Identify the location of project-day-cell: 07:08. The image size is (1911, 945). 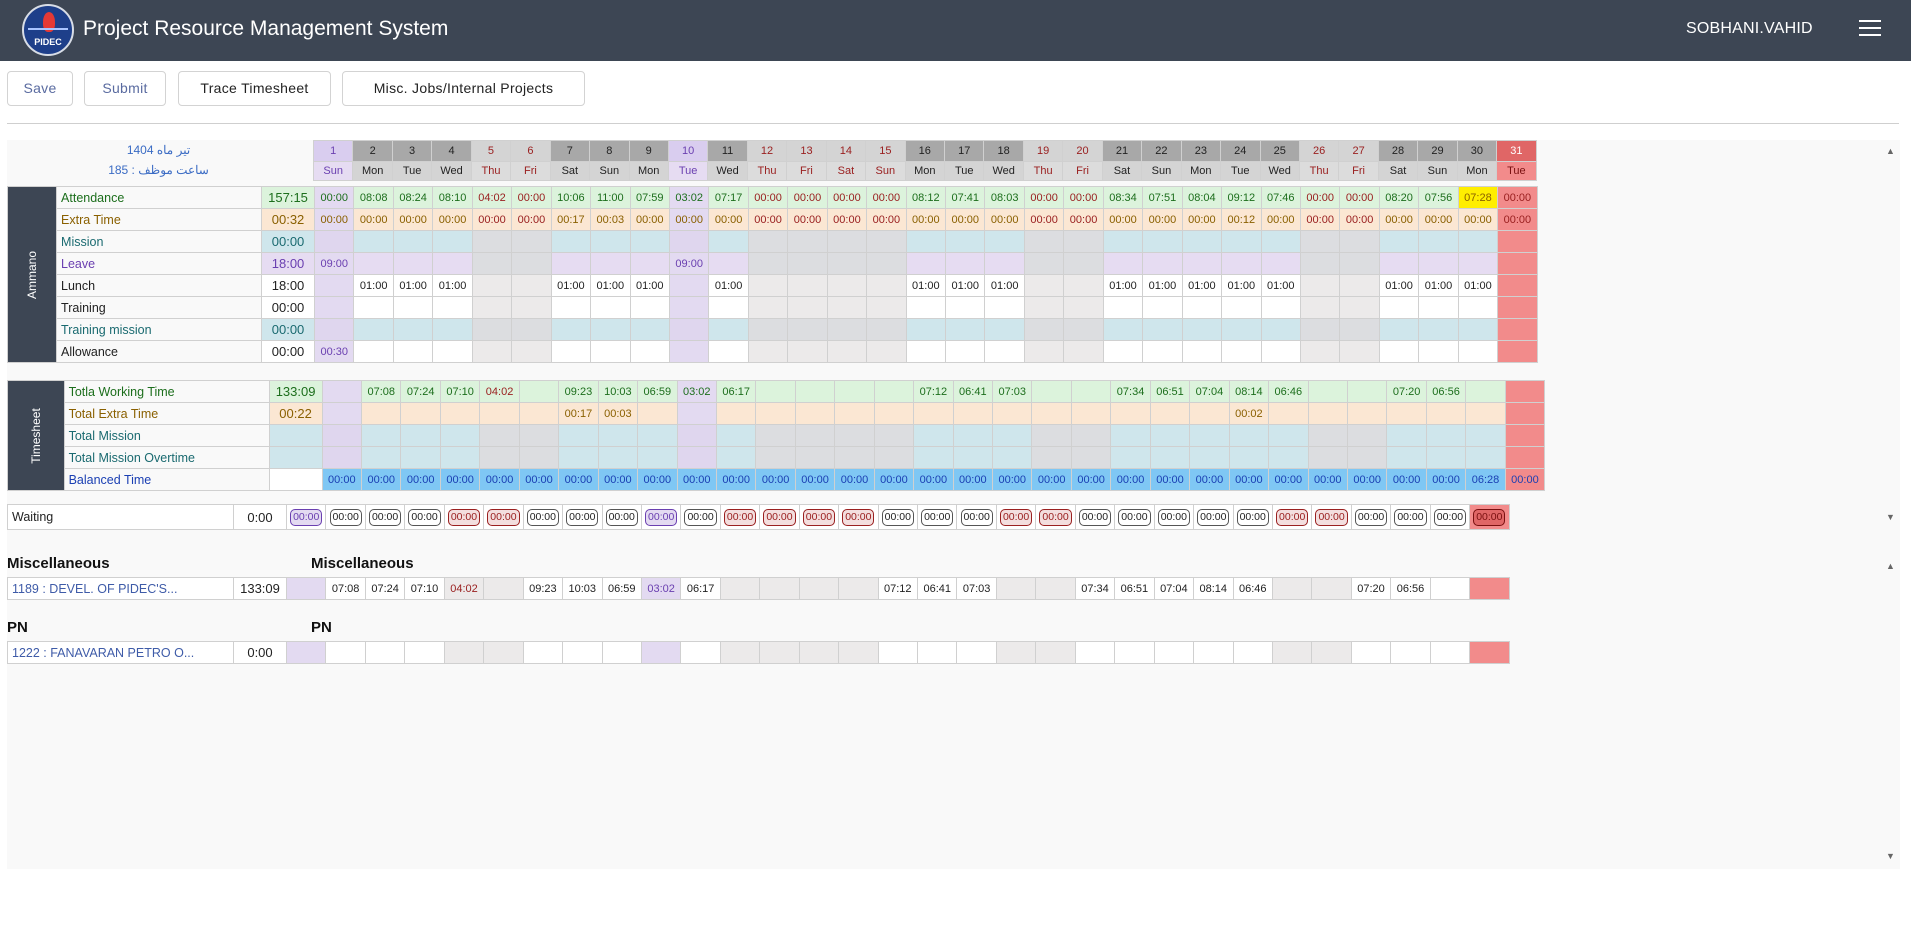
(345, 588).